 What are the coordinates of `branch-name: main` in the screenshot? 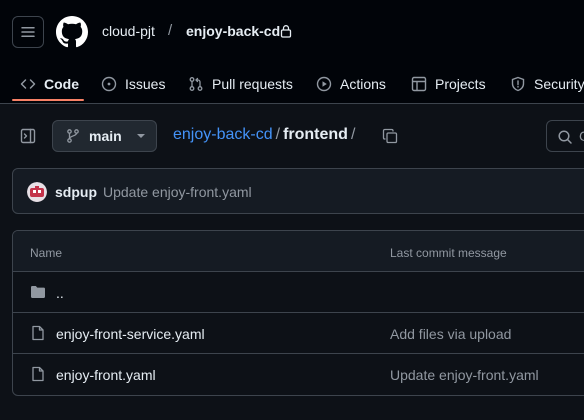 It's located at (105, 136).